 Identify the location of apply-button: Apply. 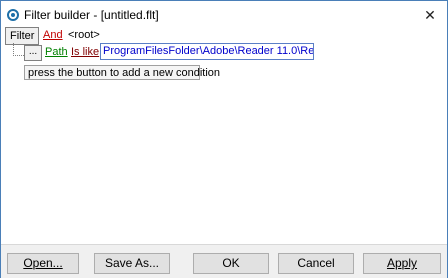
(402, 263).